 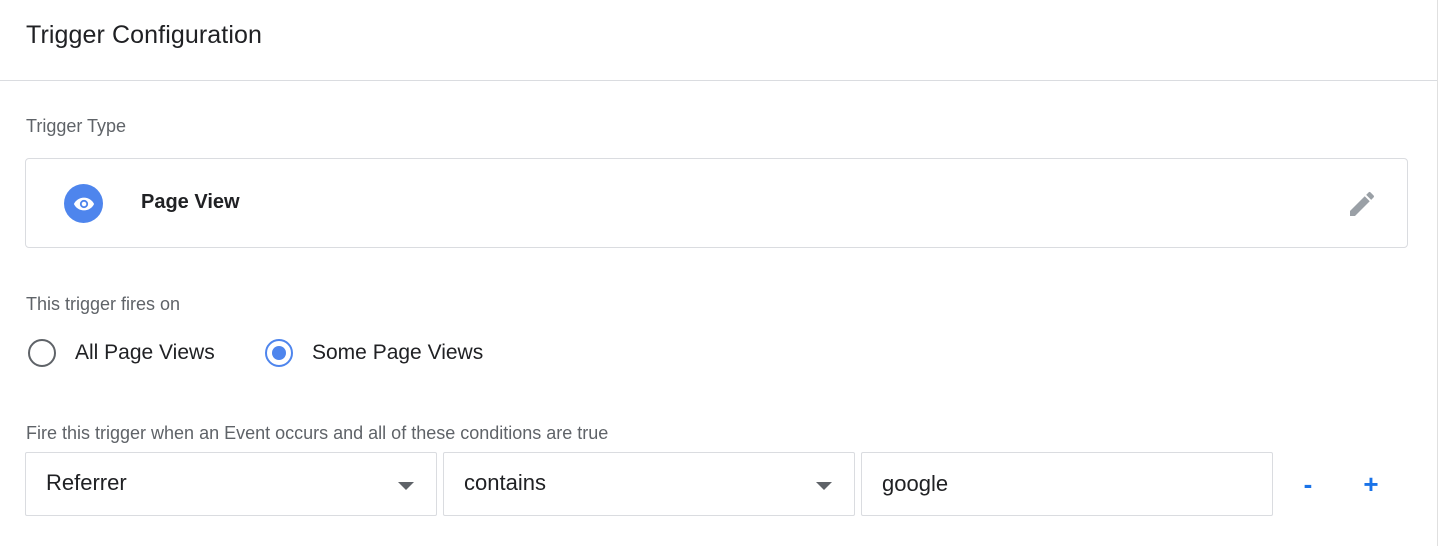 What do you see at coordinates (86, 482) in the screenshot?
I see `variable-select-value: Referrer` at bounding box center [86, 482].